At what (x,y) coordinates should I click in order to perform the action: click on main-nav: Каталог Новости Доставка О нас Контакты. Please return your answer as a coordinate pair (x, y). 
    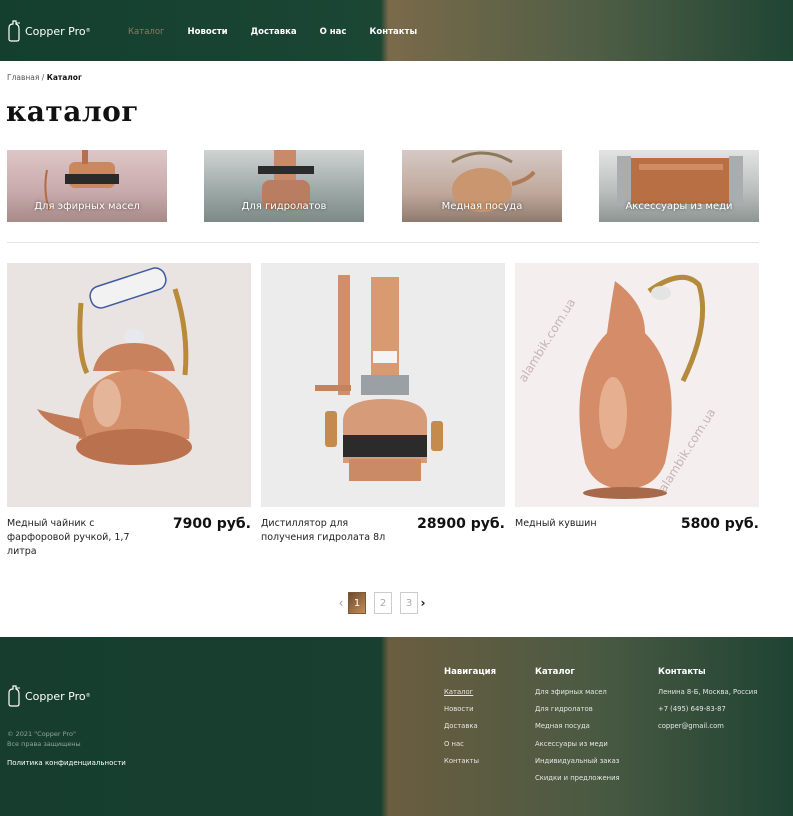
    Looking at the image, I should click on (284, 32).